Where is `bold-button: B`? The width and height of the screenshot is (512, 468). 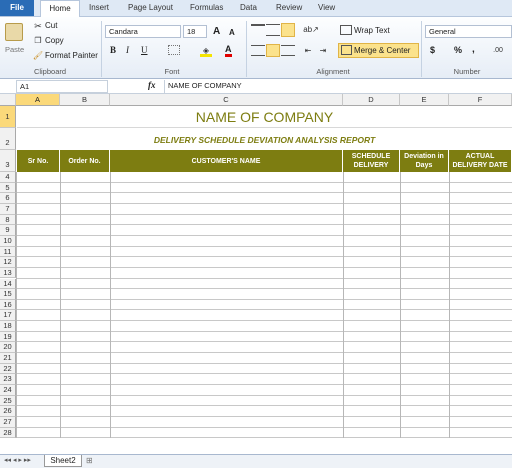 bold-button: B is located at coordinates (113, 50).